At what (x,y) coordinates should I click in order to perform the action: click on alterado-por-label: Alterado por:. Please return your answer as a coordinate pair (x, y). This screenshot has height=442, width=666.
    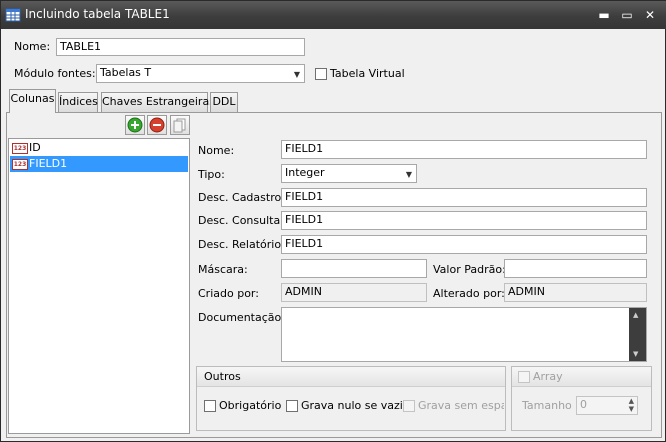
    Looking at the image, I should click on (469, 293).